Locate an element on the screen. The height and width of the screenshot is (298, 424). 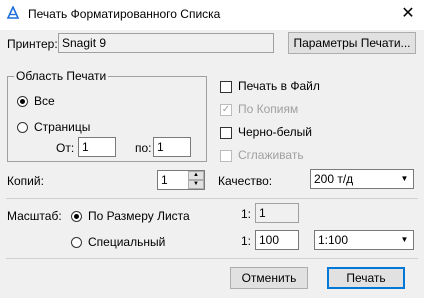
printer-field: Snagit 9 is located at coordinates (166, 43).